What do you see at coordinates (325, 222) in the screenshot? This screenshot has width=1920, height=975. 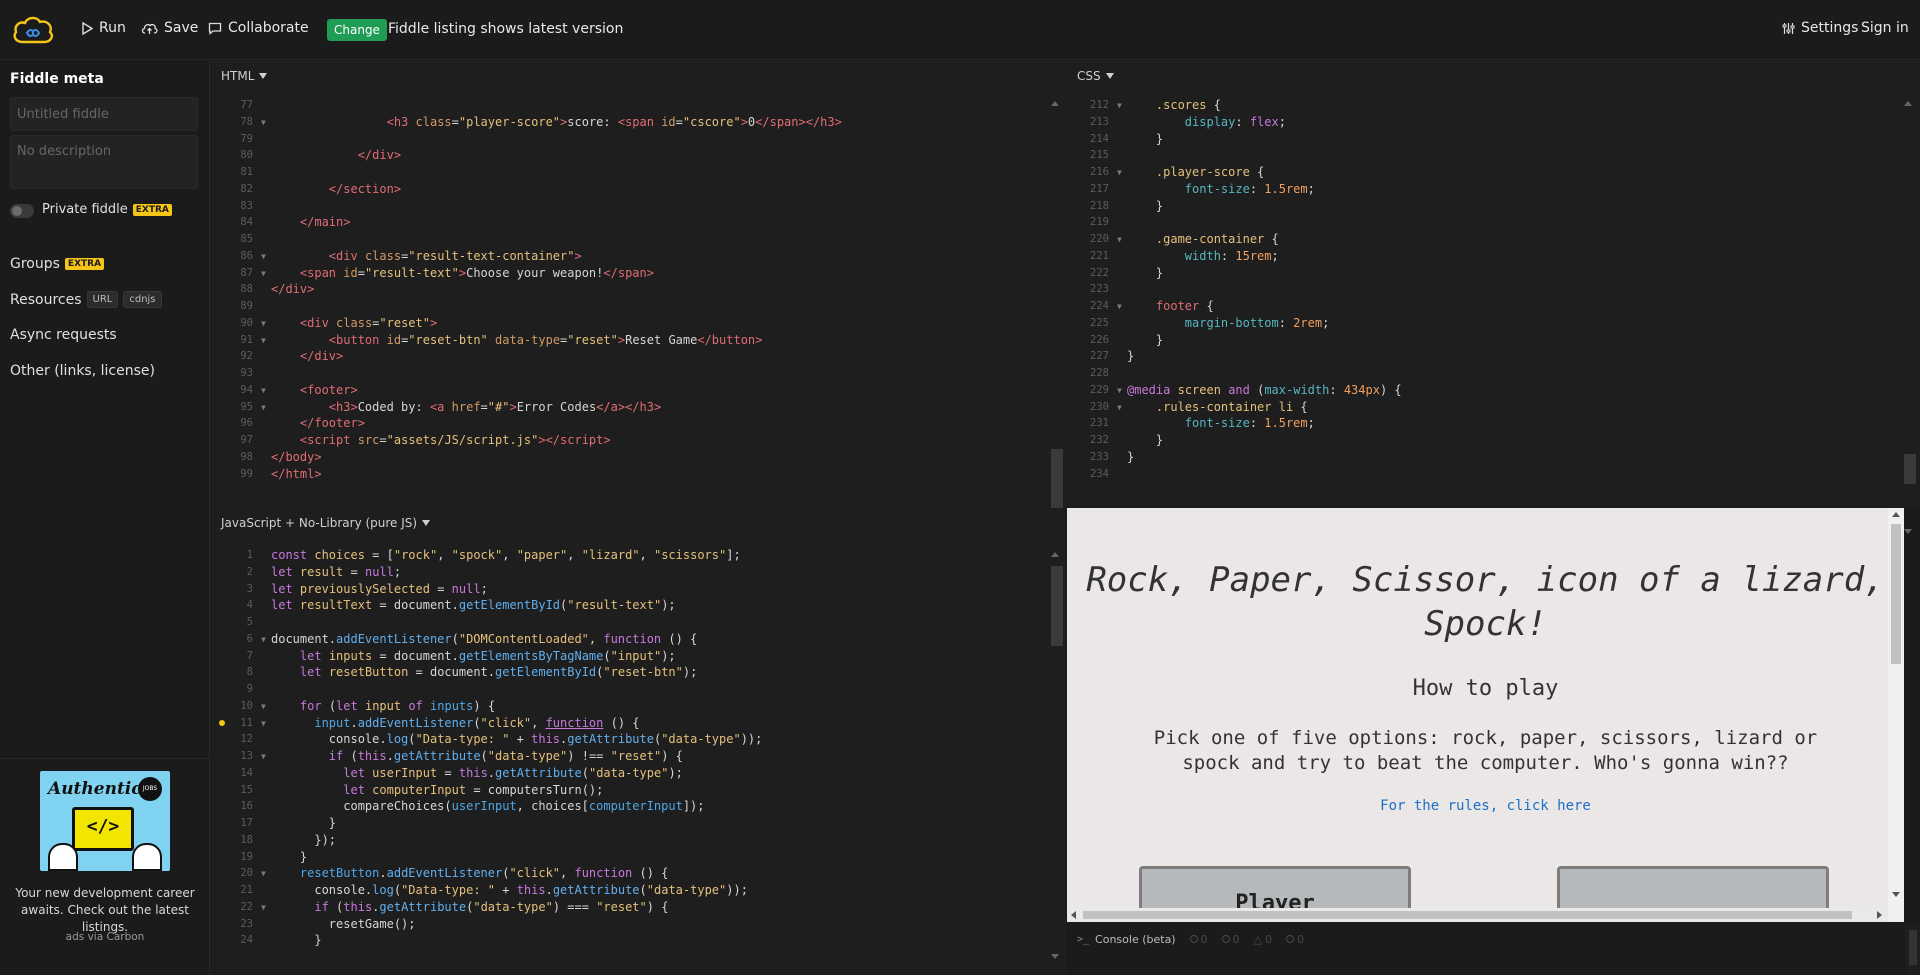 I see `html-code-line: </main>` at bounding box center [325, 222].